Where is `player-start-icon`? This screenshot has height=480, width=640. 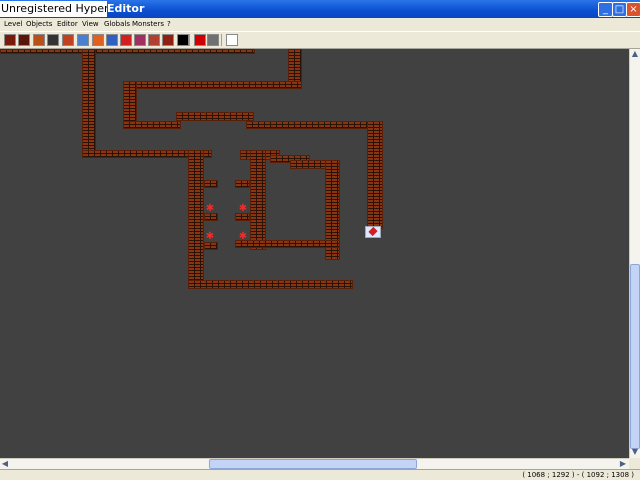 player-start-icon is located at coordinates (373, 232).